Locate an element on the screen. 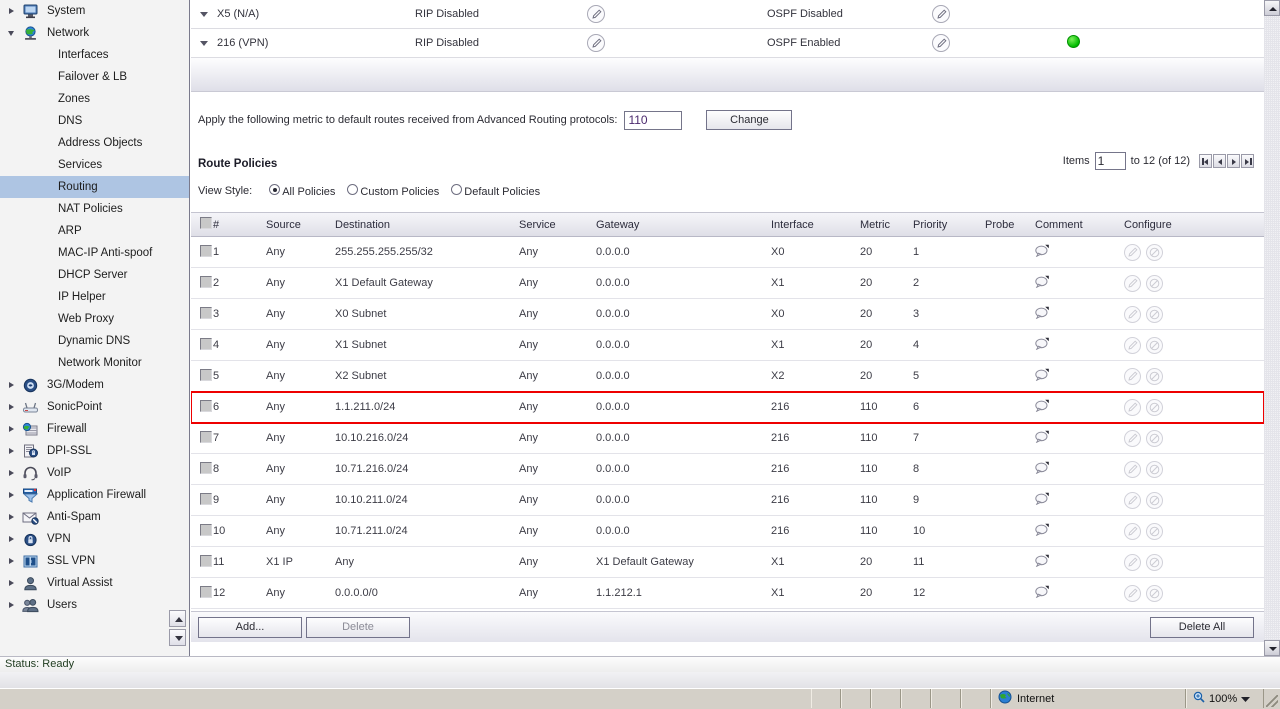 This screenshot has height=709, width=1280. sidebar-item-virtual-assist: Virtual Assist is located at coordinates (94, 583).